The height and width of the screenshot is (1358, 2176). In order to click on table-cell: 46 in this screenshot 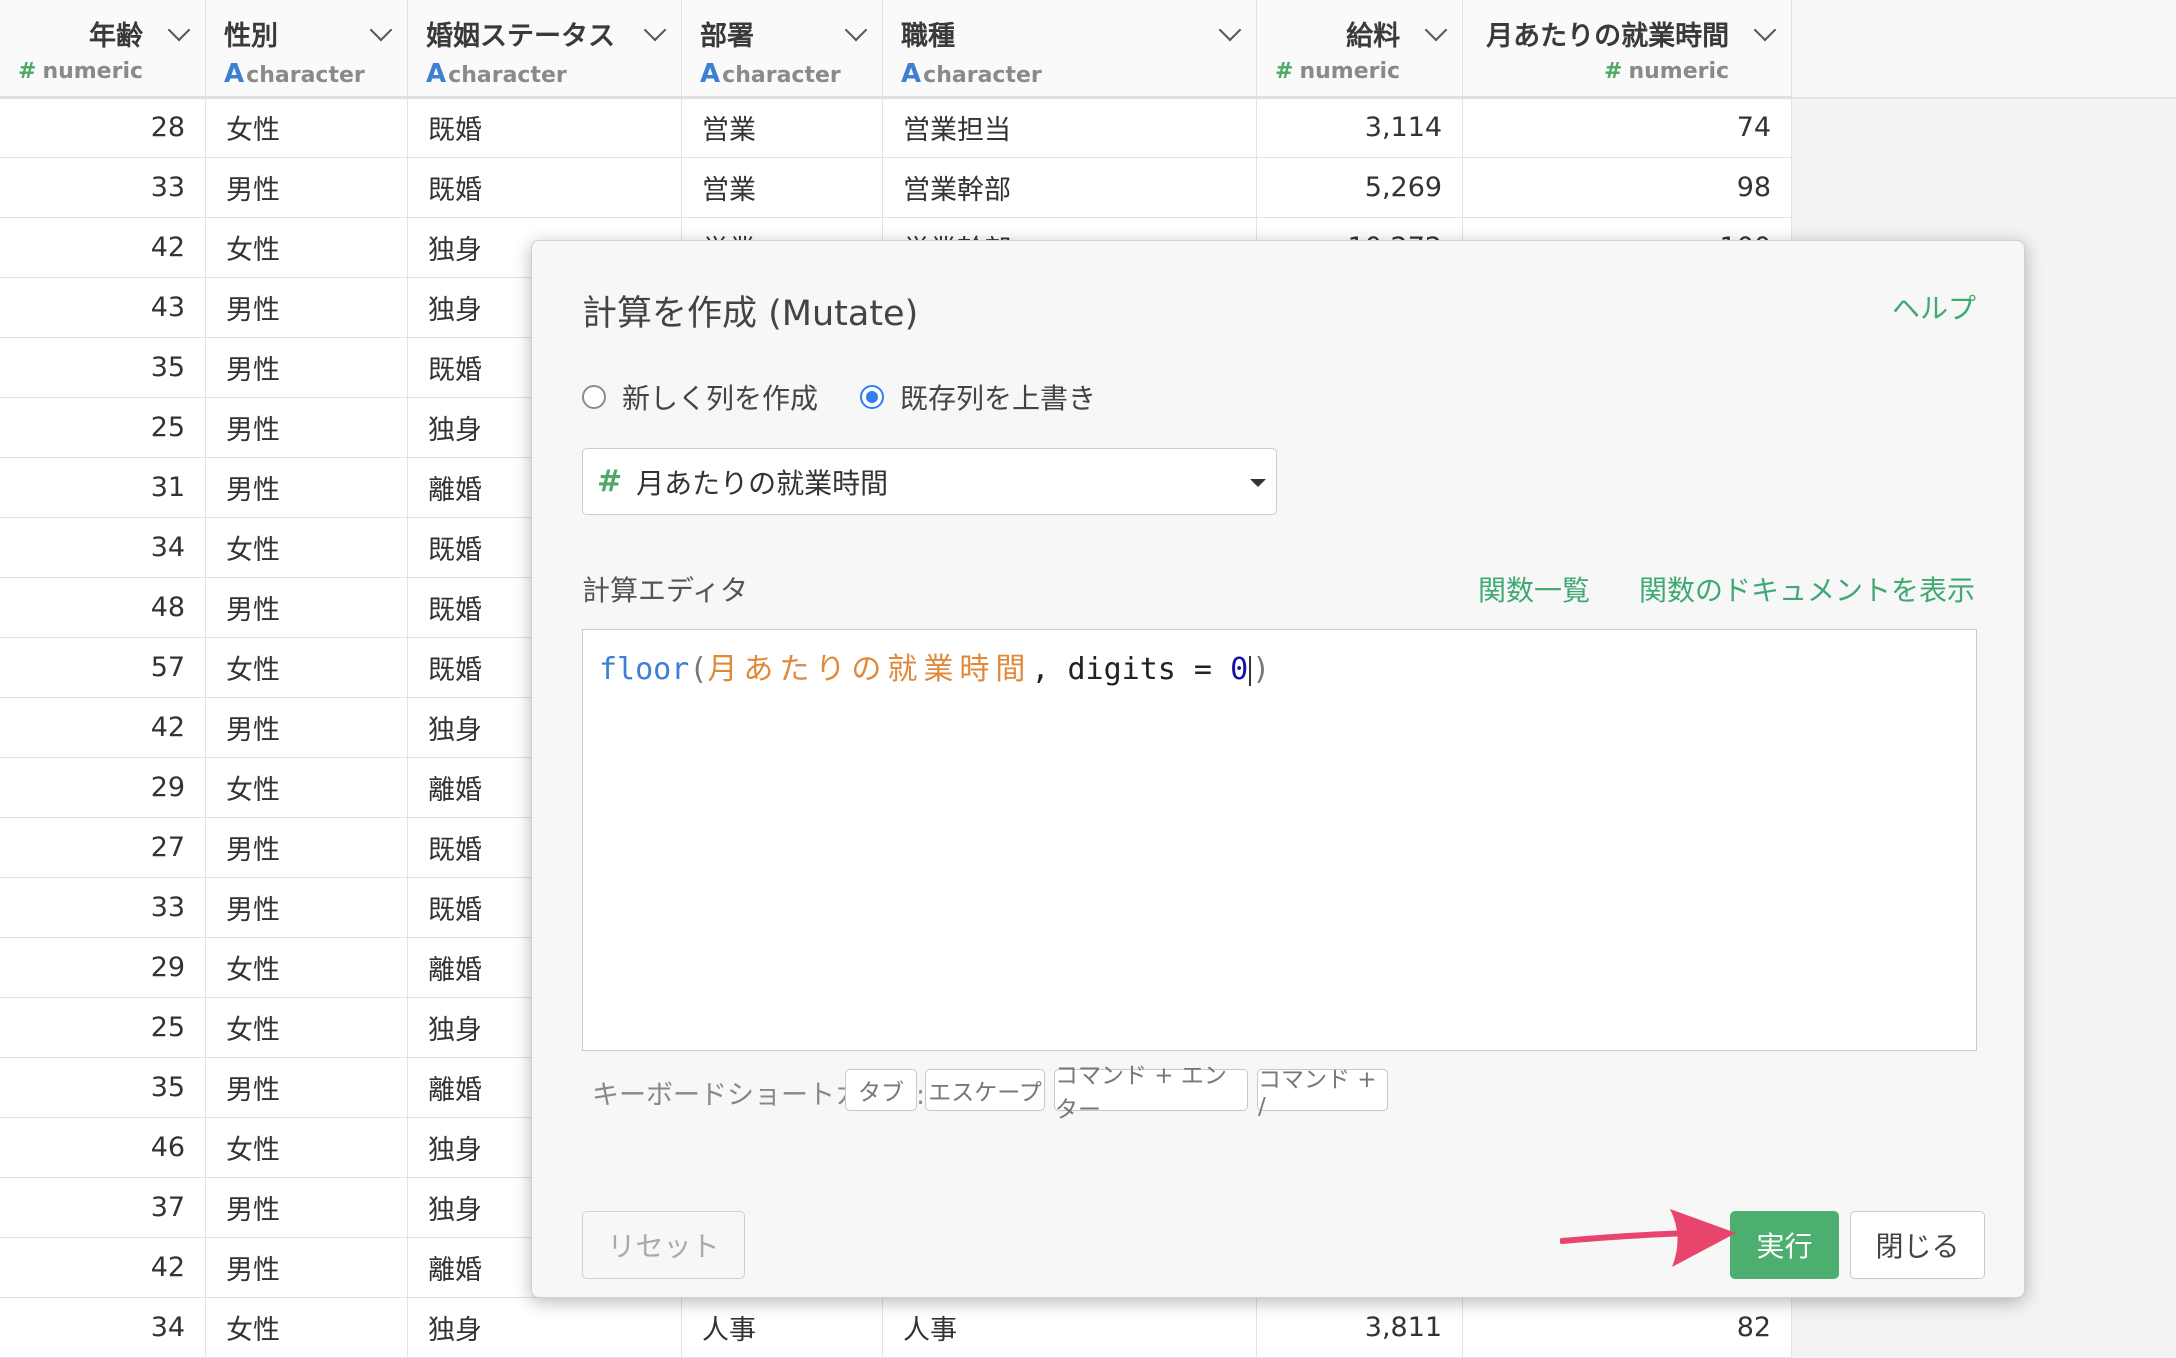, I will do `click(103, 1147)`.